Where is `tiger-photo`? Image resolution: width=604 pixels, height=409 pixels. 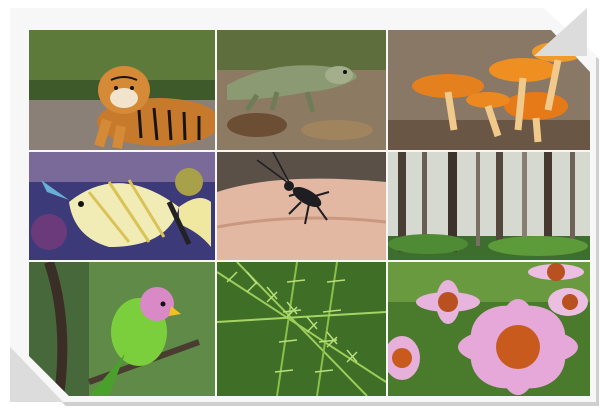
tiger-photo is located at coordinates (122, 90).